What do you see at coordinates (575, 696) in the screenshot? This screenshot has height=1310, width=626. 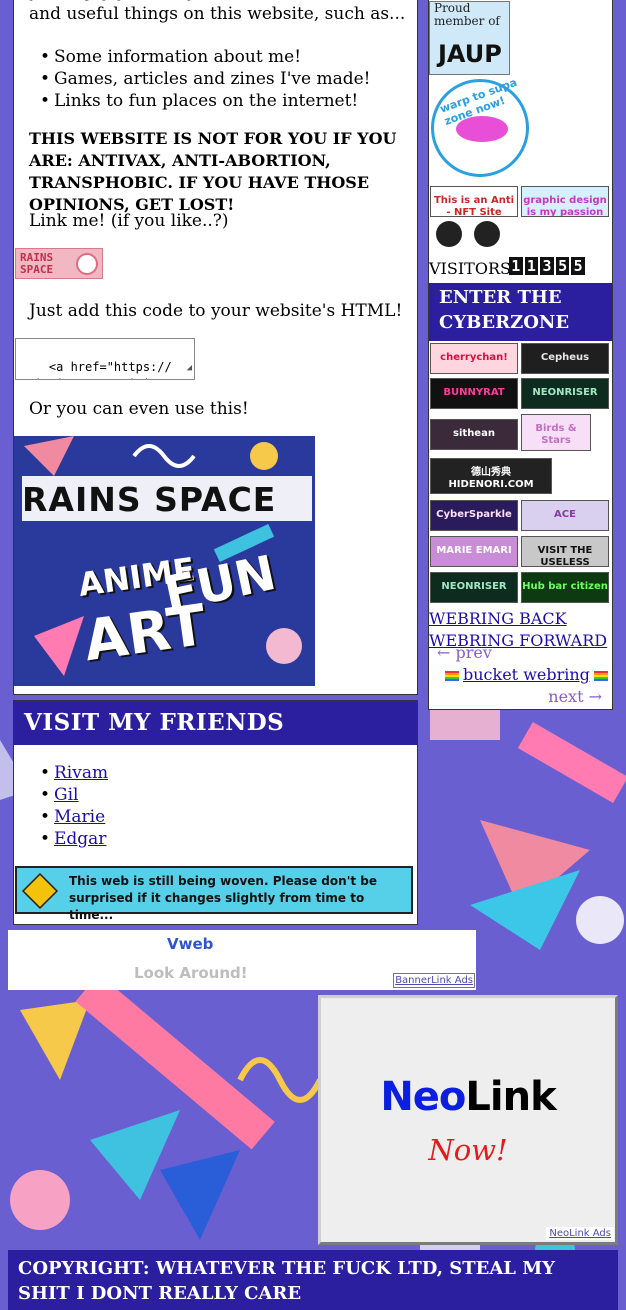 I see `webring-next-link: next →` at bounding box center [575, 696].